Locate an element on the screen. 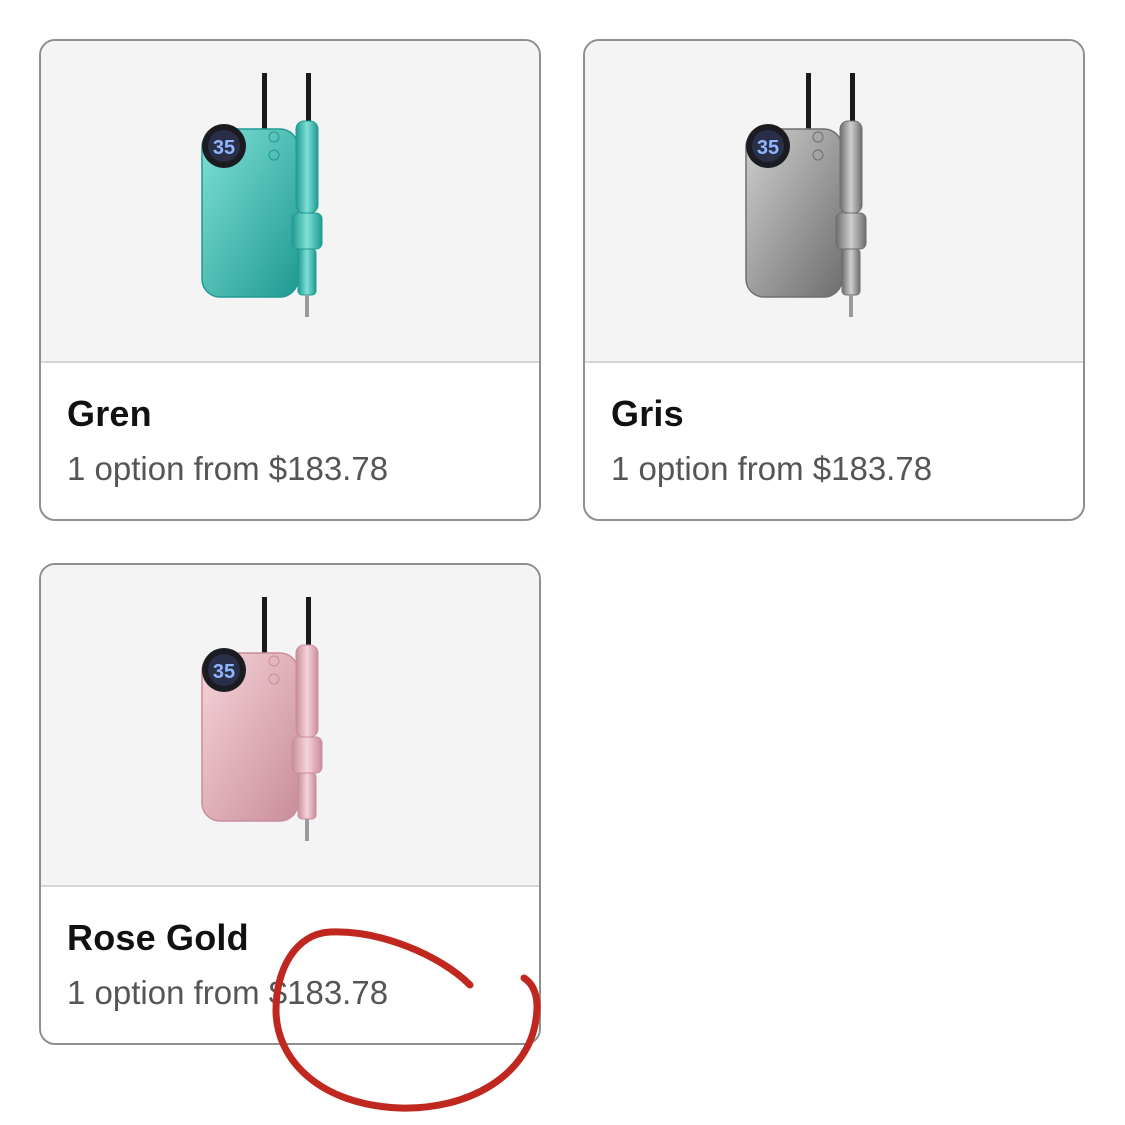 This screenshot has width=1125, height=1125. nail-drill-rose-gold-icon: 35 is located at coordinates (262, 719).